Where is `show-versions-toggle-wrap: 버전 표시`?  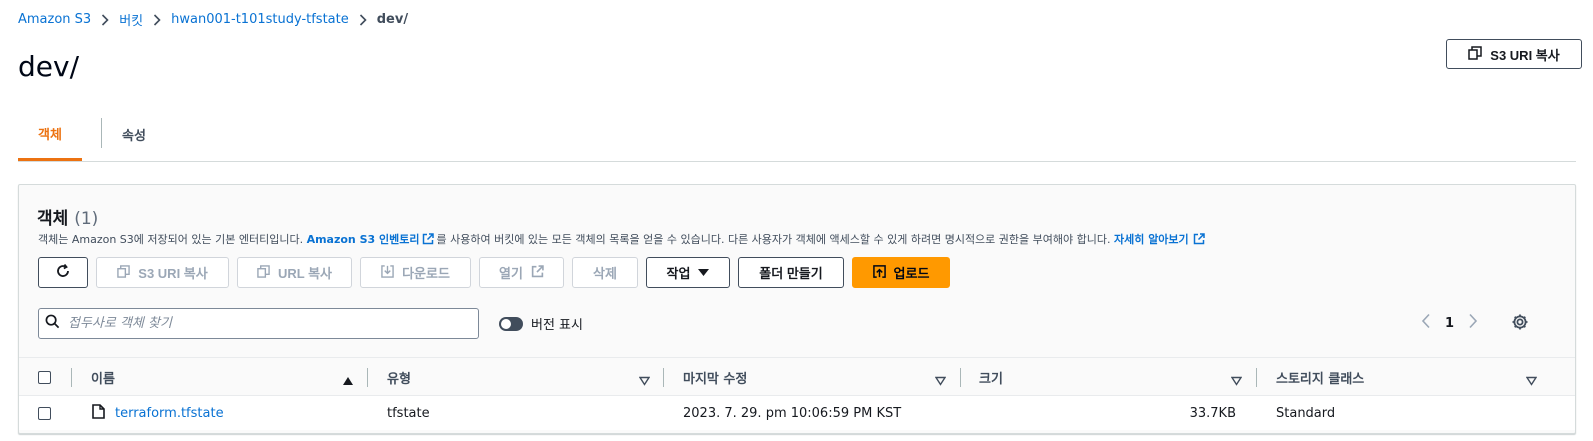
show-versions-toggle-wrap: 버전 표시 is located at coordinates (541, 323).